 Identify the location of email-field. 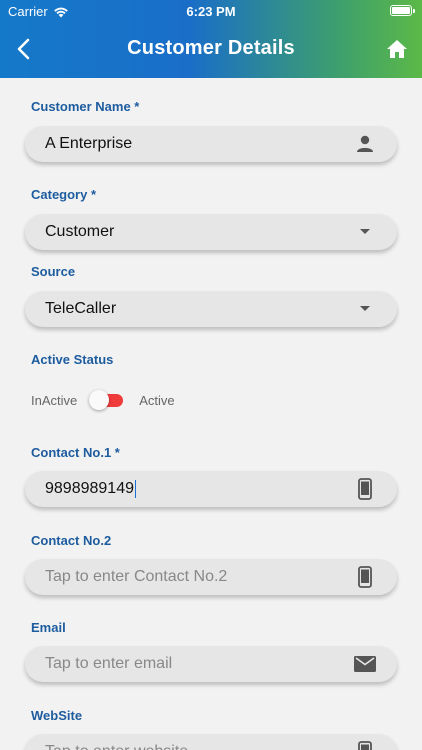
(211, 664).